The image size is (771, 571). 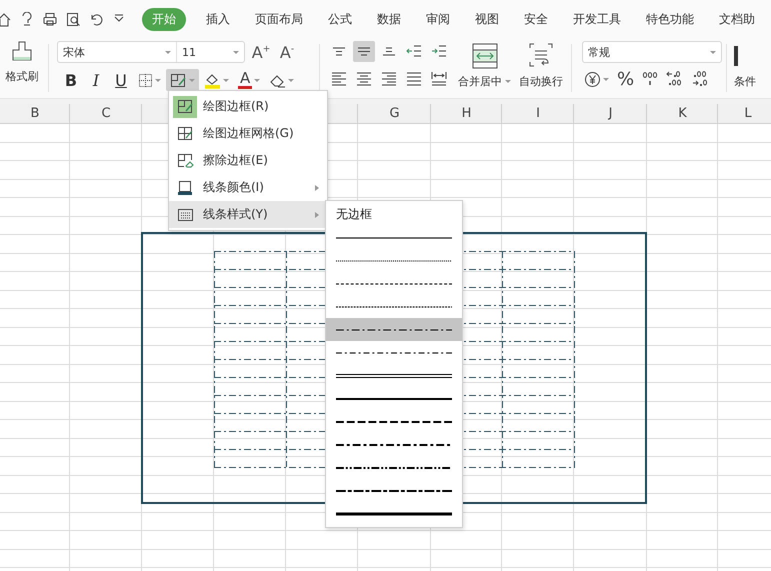 I want to click on align-bottom-icon, so click(x=389, y=51).